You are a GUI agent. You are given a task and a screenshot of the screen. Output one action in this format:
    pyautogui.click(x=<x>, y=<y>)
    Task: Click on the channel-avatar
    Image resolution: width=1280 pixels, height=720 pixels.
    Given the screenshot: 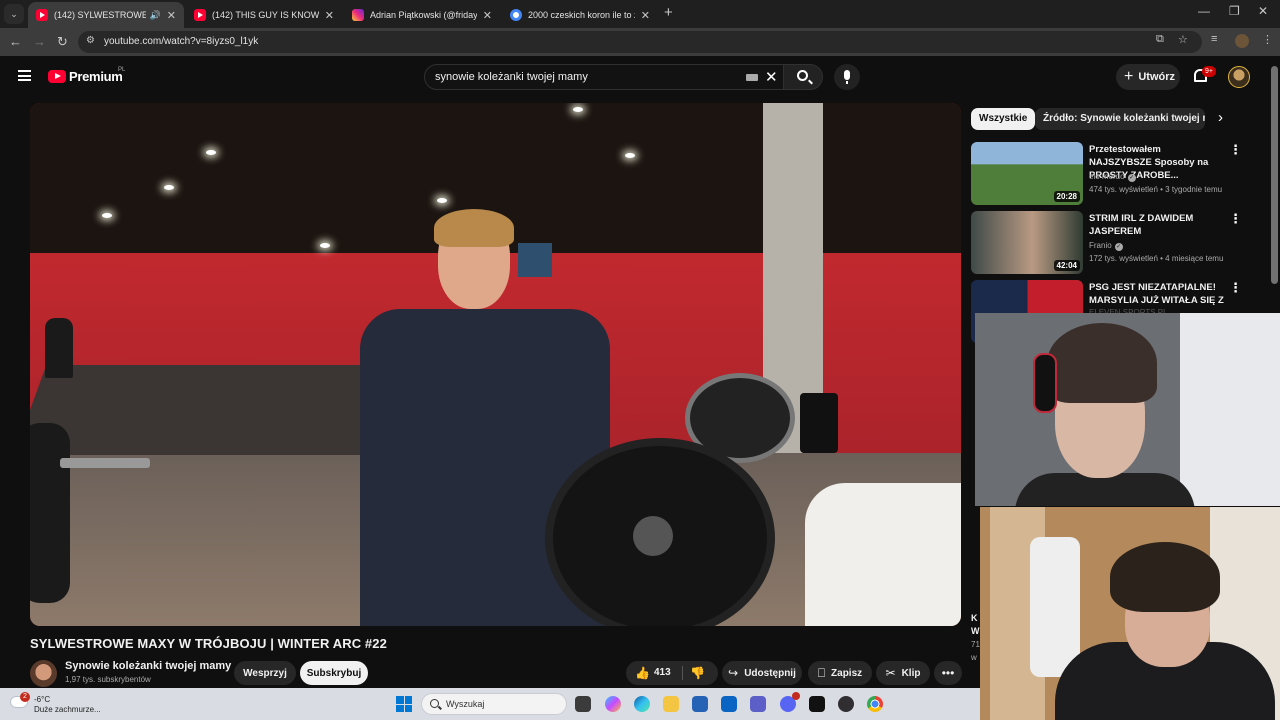 What is the action you would take?
    pyautogui.click(x=43, y=673)
    